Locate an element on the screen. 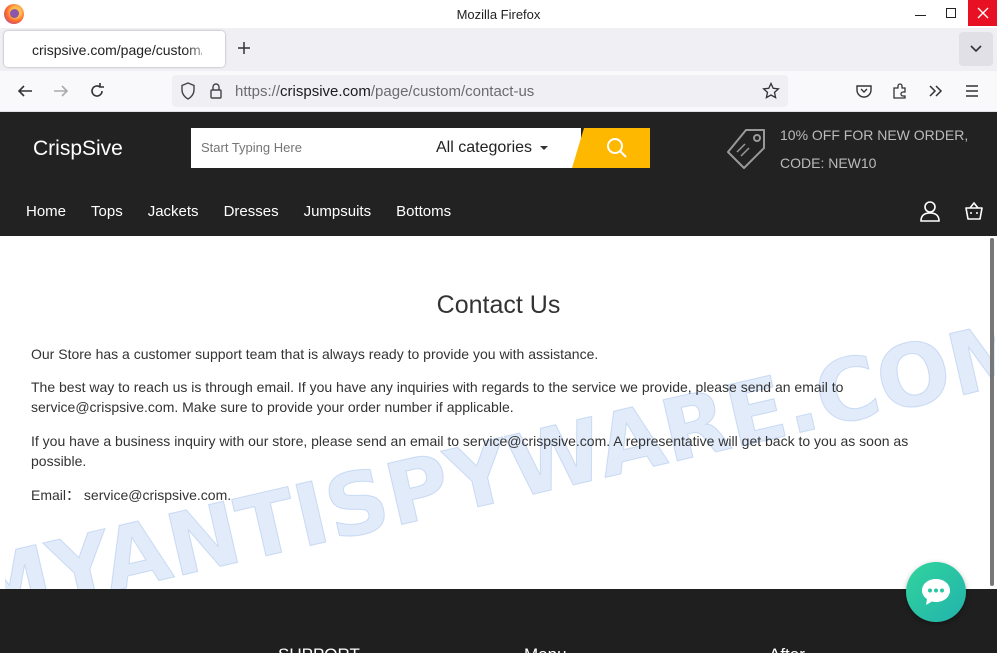 This screenshot has height=653, width=997. extensions-button is located at coordinates (900, 91).